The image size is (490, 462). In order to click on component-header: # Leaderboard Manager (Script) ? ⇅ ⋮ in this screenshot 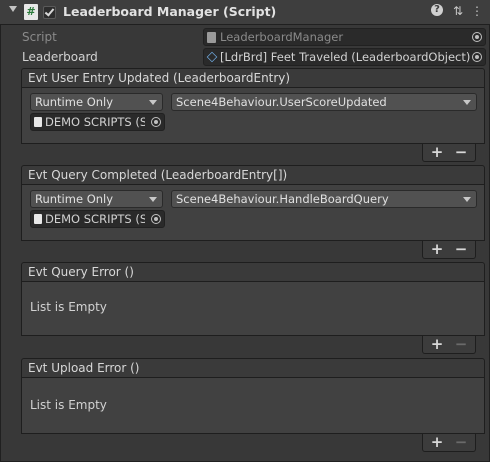, I will do `click(245, 12)`.